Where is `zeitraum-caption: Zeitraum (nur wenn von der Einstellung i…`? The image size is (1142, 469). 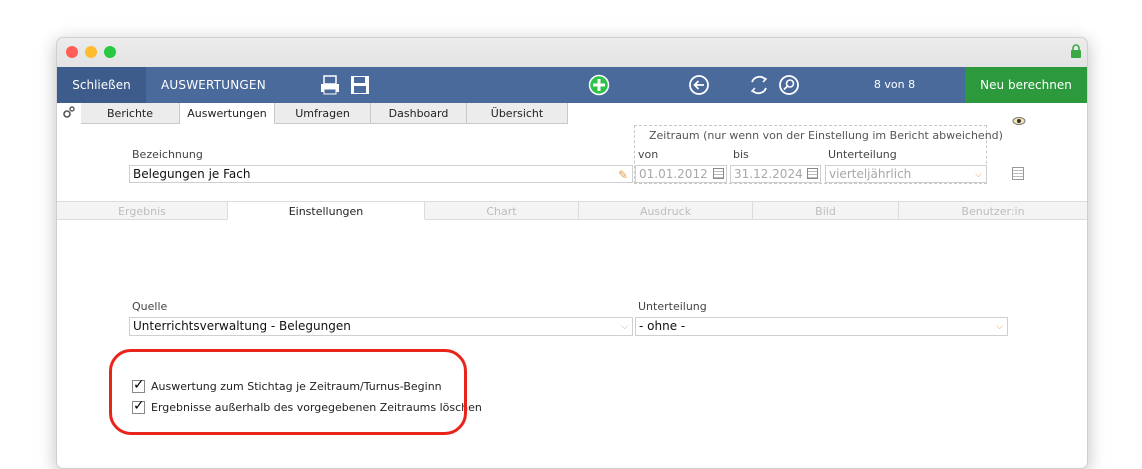
zeitraum-caption: Zeitraum (nur wenn von der Einstellung i… is located at coordinates (826, 135).